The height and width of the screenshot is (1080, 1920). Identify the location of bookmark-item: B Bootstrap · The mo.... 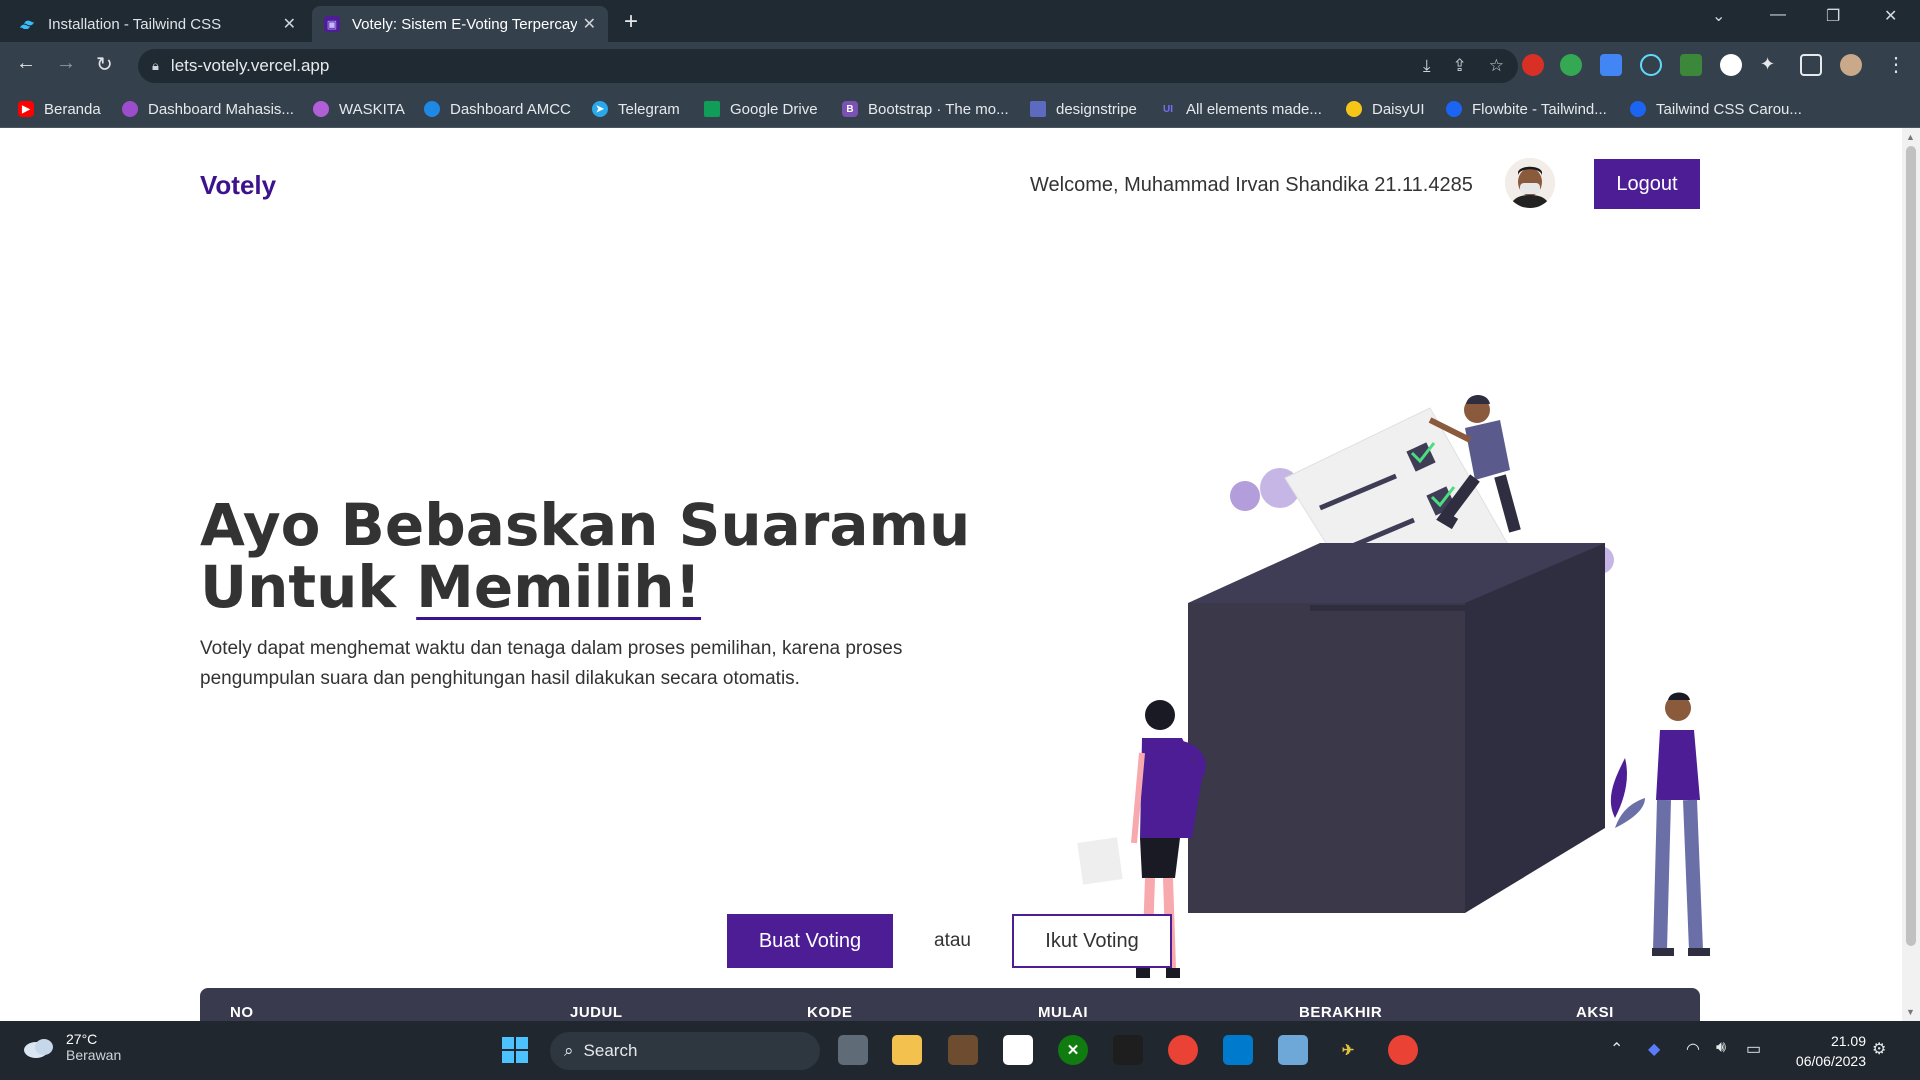
(925, 109).